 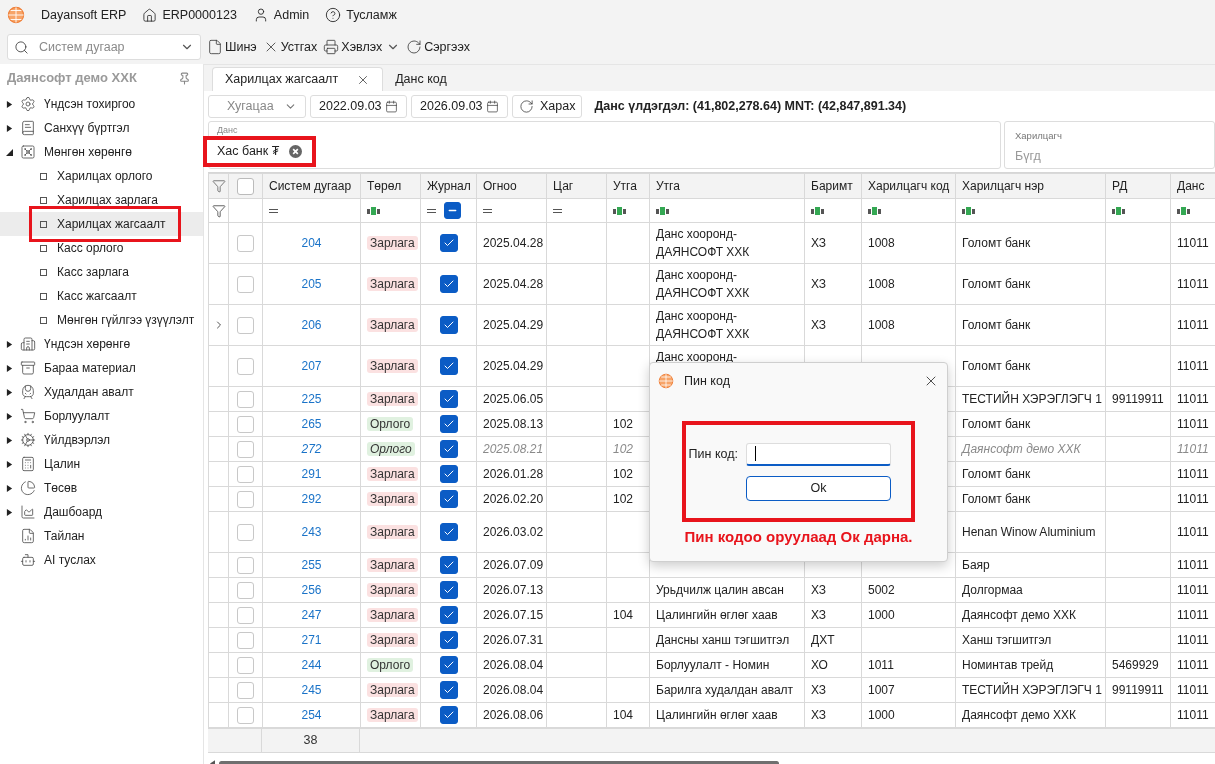 I want to click on printer-icon, so click(x=331, y=47).